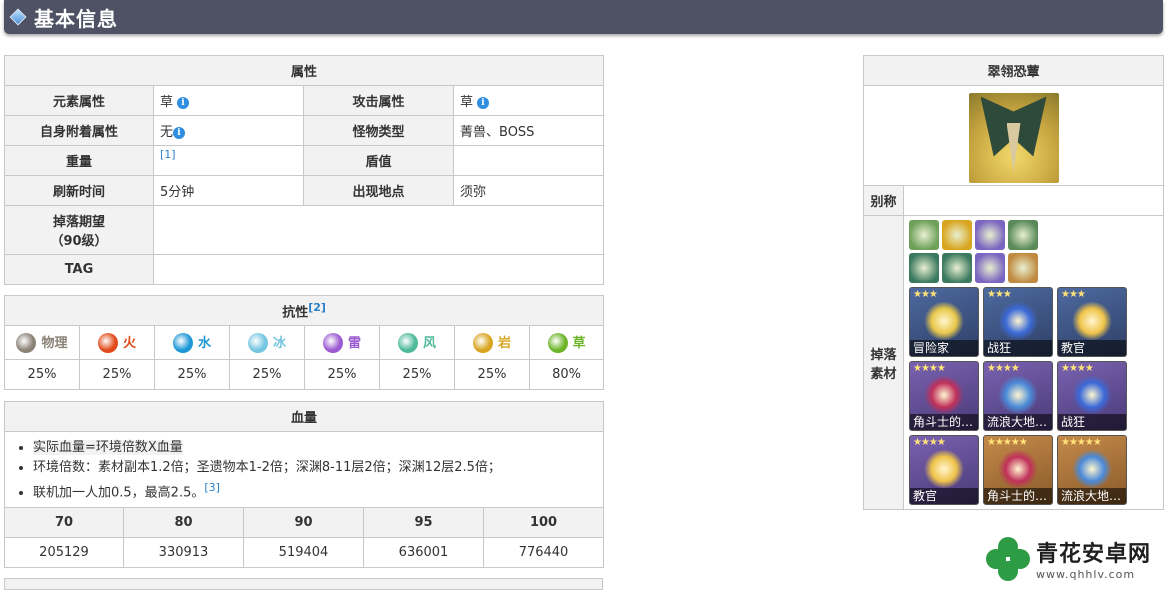 This screenshot has width=1173, height=590. I want to click on site-watermark: 青花安卓网 www.qhhlv.com, so click(1068, 558).